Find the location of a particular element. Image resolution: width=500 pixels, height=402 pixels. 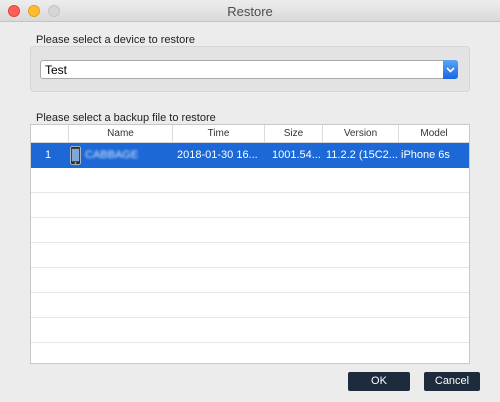

column-header-version: Version is located at coordinates (361, 133).